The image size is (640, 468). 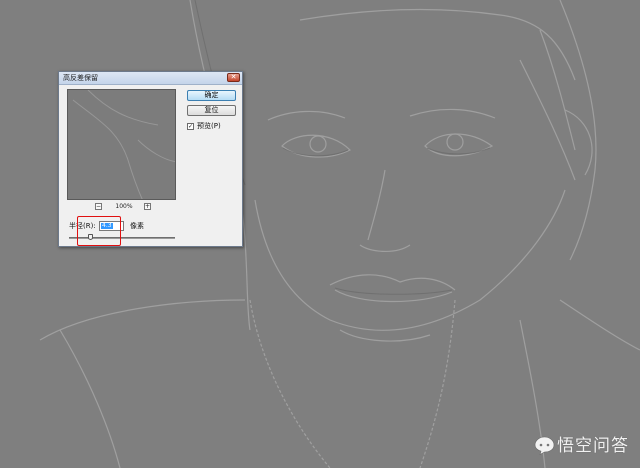 I want to click on radius-slider-track, so click(x=122, y=238).